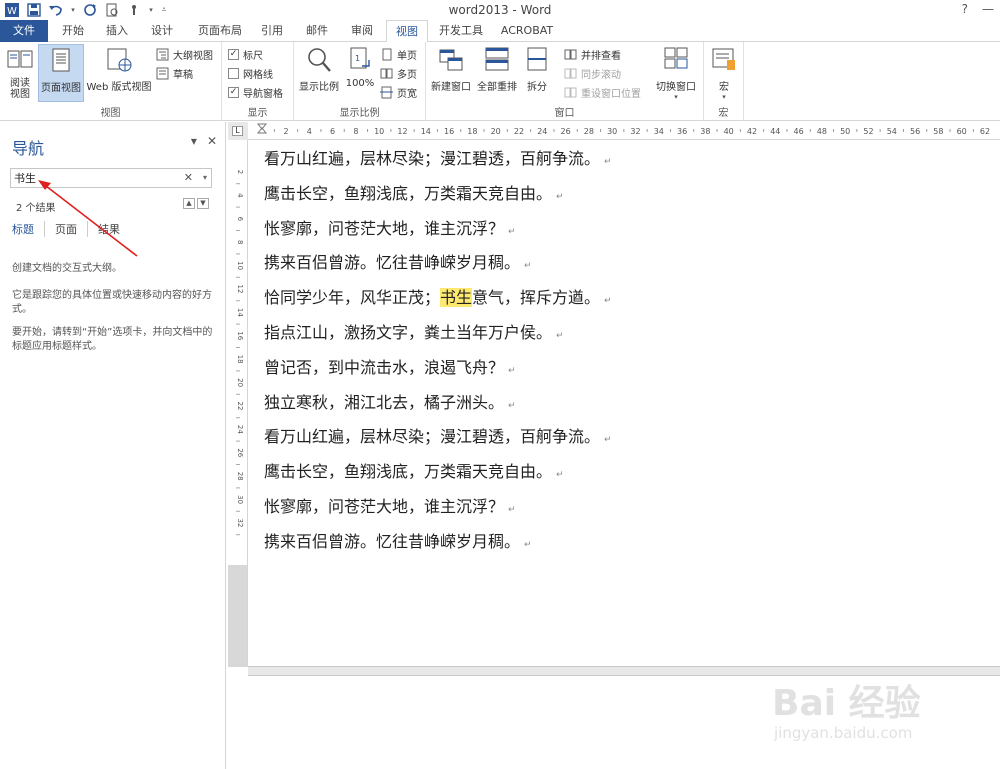  What do you see at coordinates (497, 87) in the screenshot?
I see `arrange-all-label: 全部重排` at bounding box center [497, 87].